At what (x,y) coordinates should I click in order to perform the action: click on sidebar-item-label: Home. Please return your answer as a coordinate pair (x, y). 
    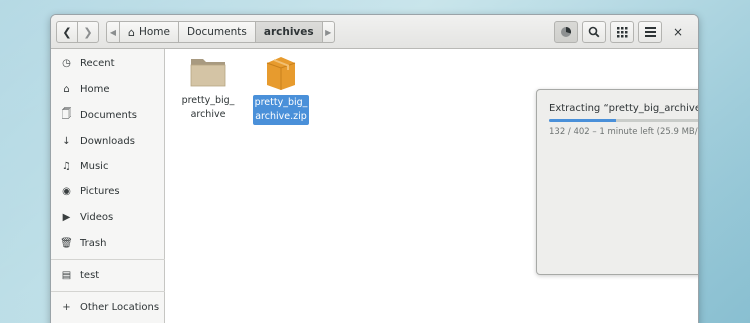
    Looking at the image, I should click on (95, 89).